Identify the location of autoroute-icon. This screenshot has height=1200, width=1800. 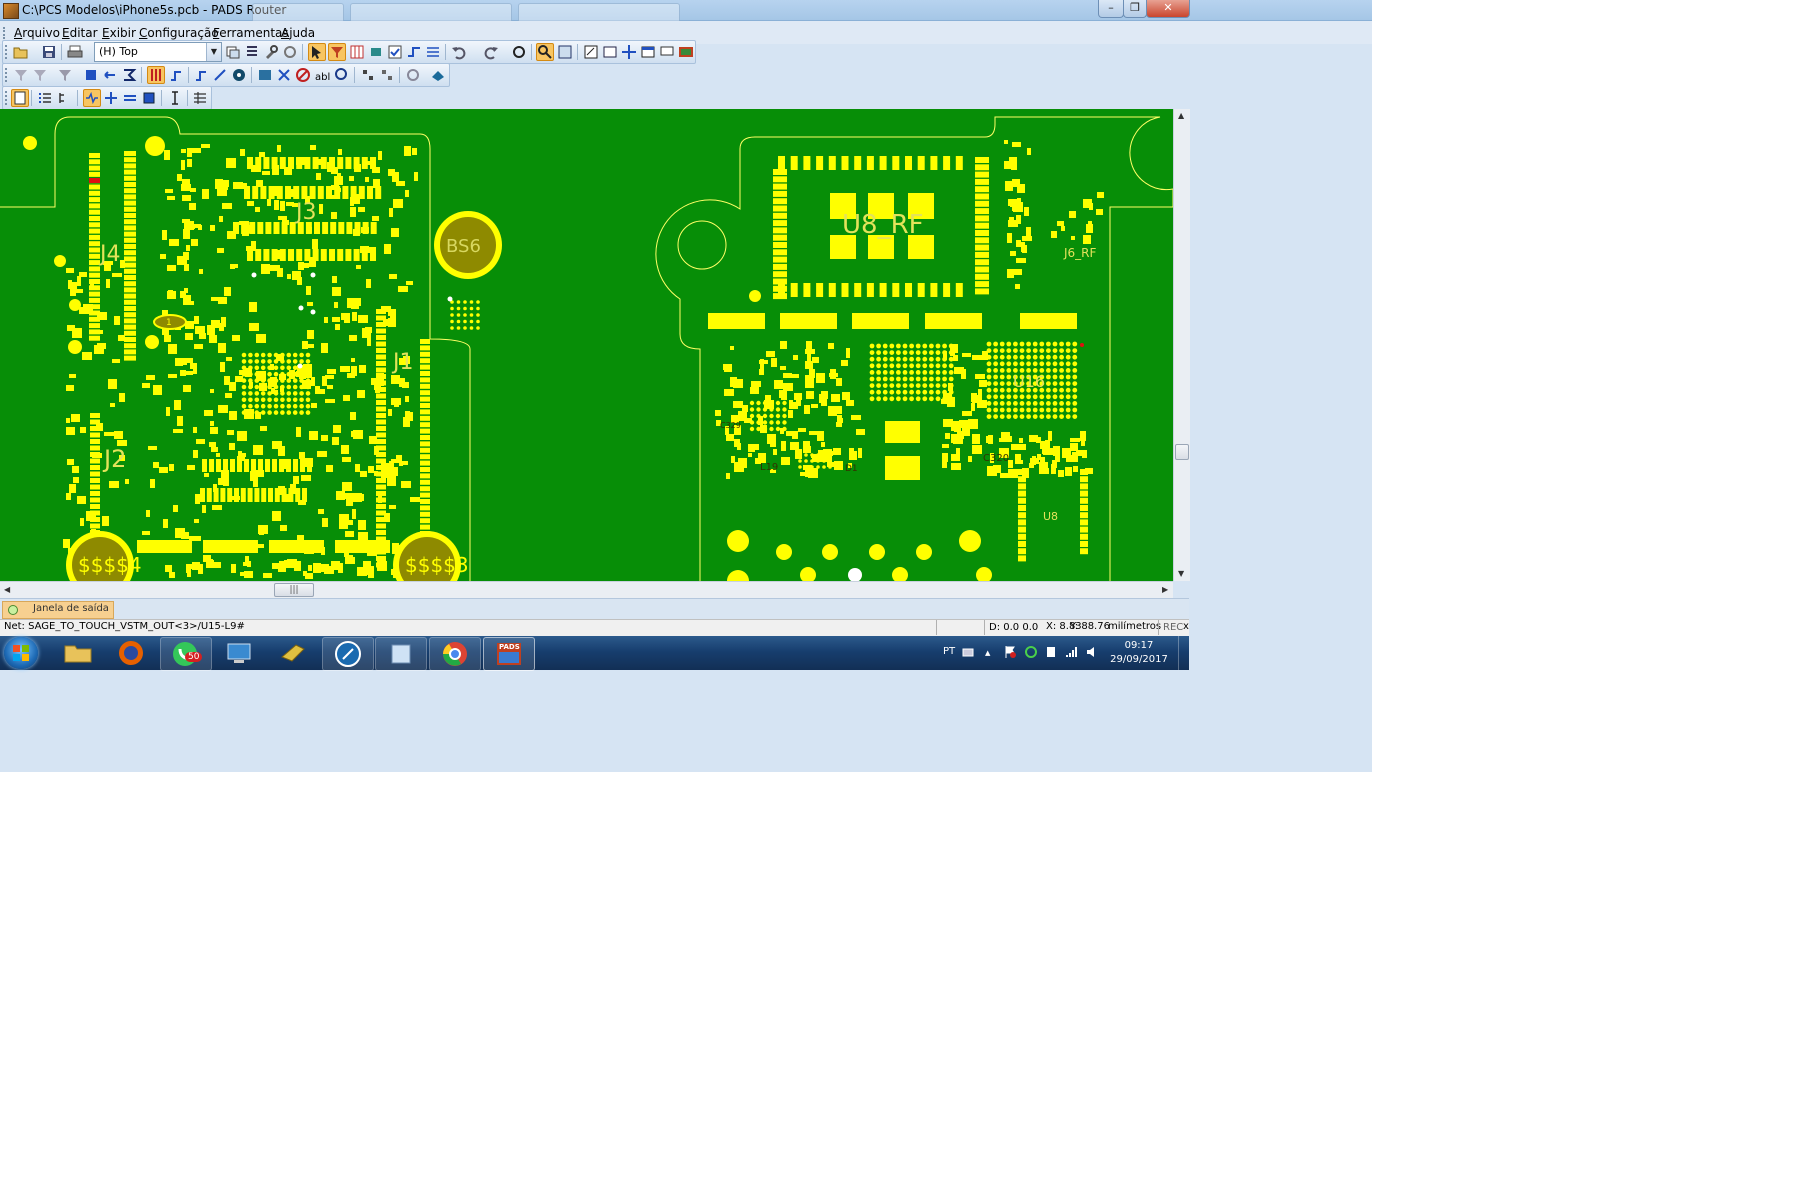
(433, 52).